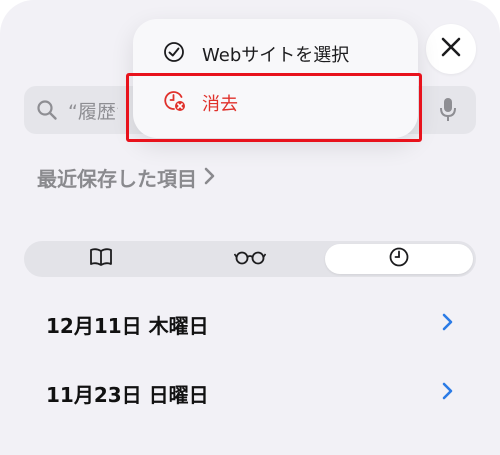 The height and width of the screenshot is (455, 500). I want to click on annotation-highlight-box, so click(274, 107).